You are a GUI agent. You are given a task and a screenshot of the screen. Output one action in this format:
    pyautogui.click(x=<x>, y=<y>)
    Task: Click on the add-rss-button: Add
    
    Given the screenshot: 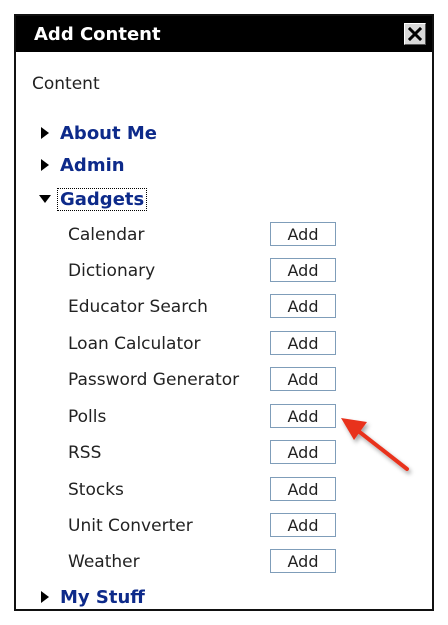 What is the action you would take?
    pyautogui.click(x=303, y=452)
    